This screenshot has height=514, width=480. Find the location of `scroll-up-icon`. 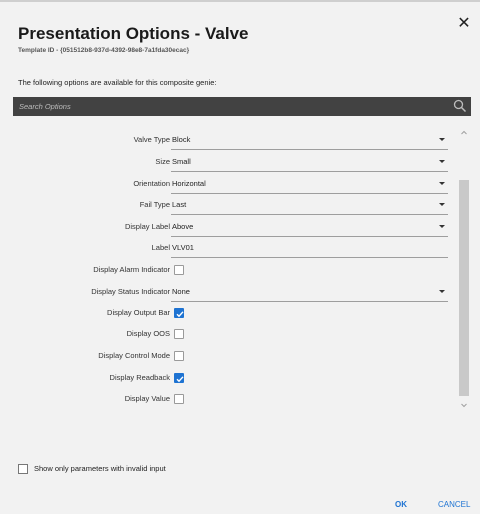

scroll-up-icon is located at coordinates (464, 133).